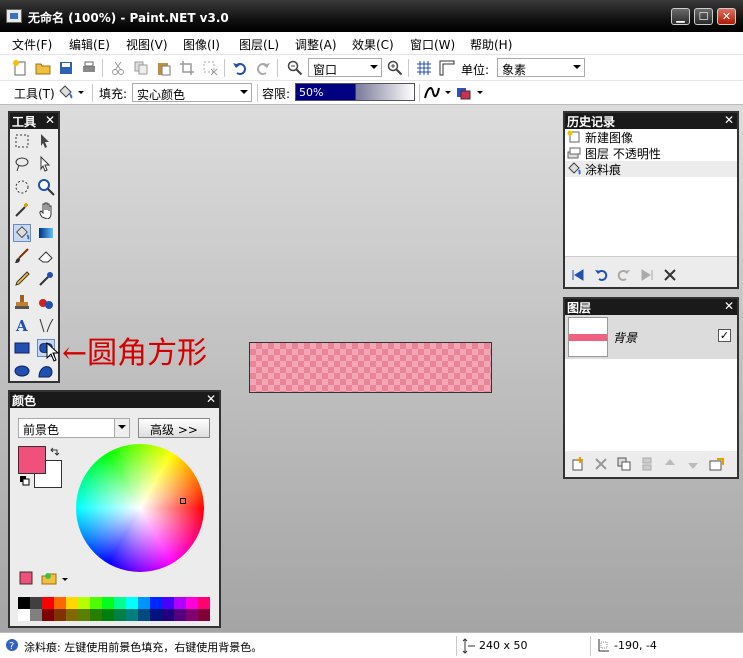  I want to click on layer-row: 背景 ✓, so click(651, 337).